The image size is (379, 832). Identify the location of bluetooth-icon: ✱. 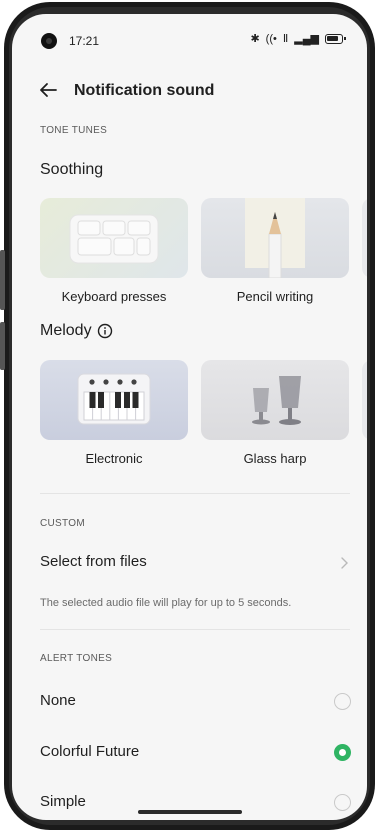
(255, 39).